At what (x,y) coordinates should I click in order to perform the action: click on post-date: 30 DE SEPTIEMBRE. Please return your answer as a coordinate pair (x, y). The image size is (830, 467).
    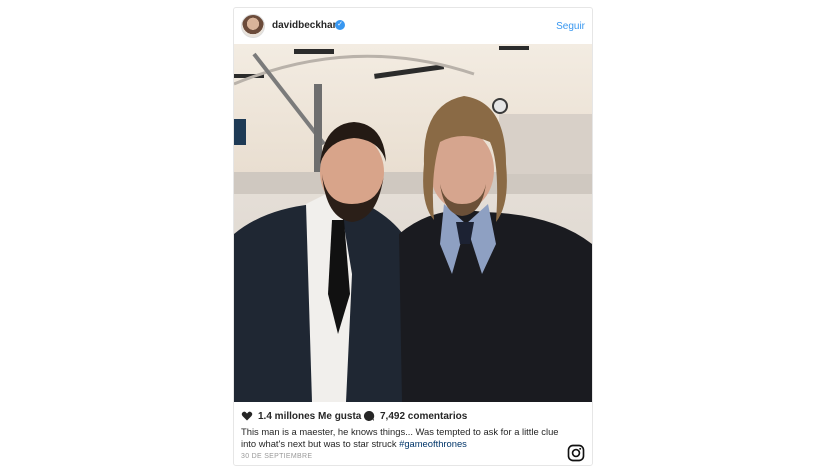
    Looking at the image, I should click on (277, 456).